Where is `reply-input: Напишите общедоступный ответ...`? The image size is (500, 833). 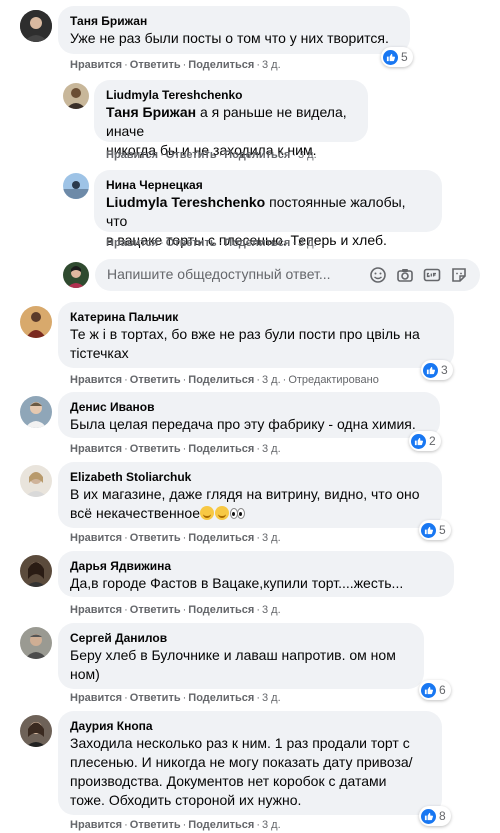
reply-input: Напишите общедоступный ответ... is located at coordinates (219, 274).